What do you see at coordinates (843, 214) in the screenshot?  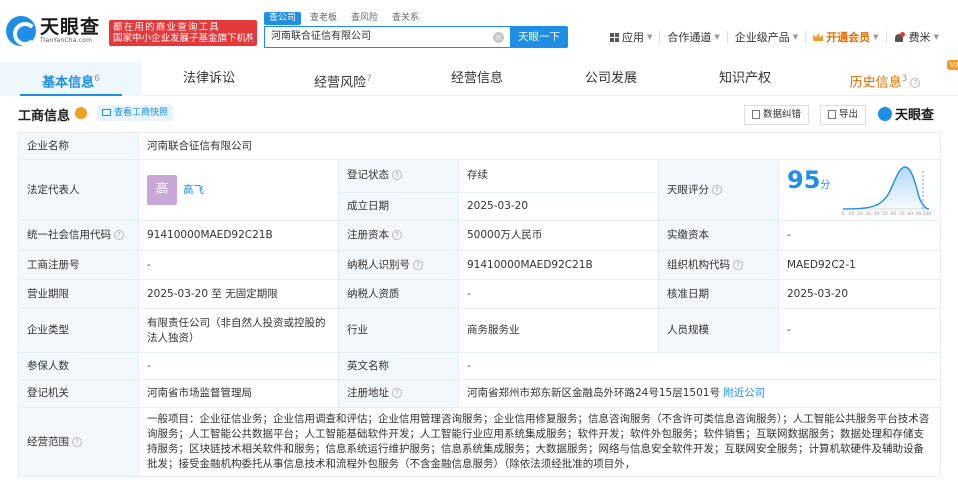 I see `curve-tick-label: 0` at bounding box center [843, 214].